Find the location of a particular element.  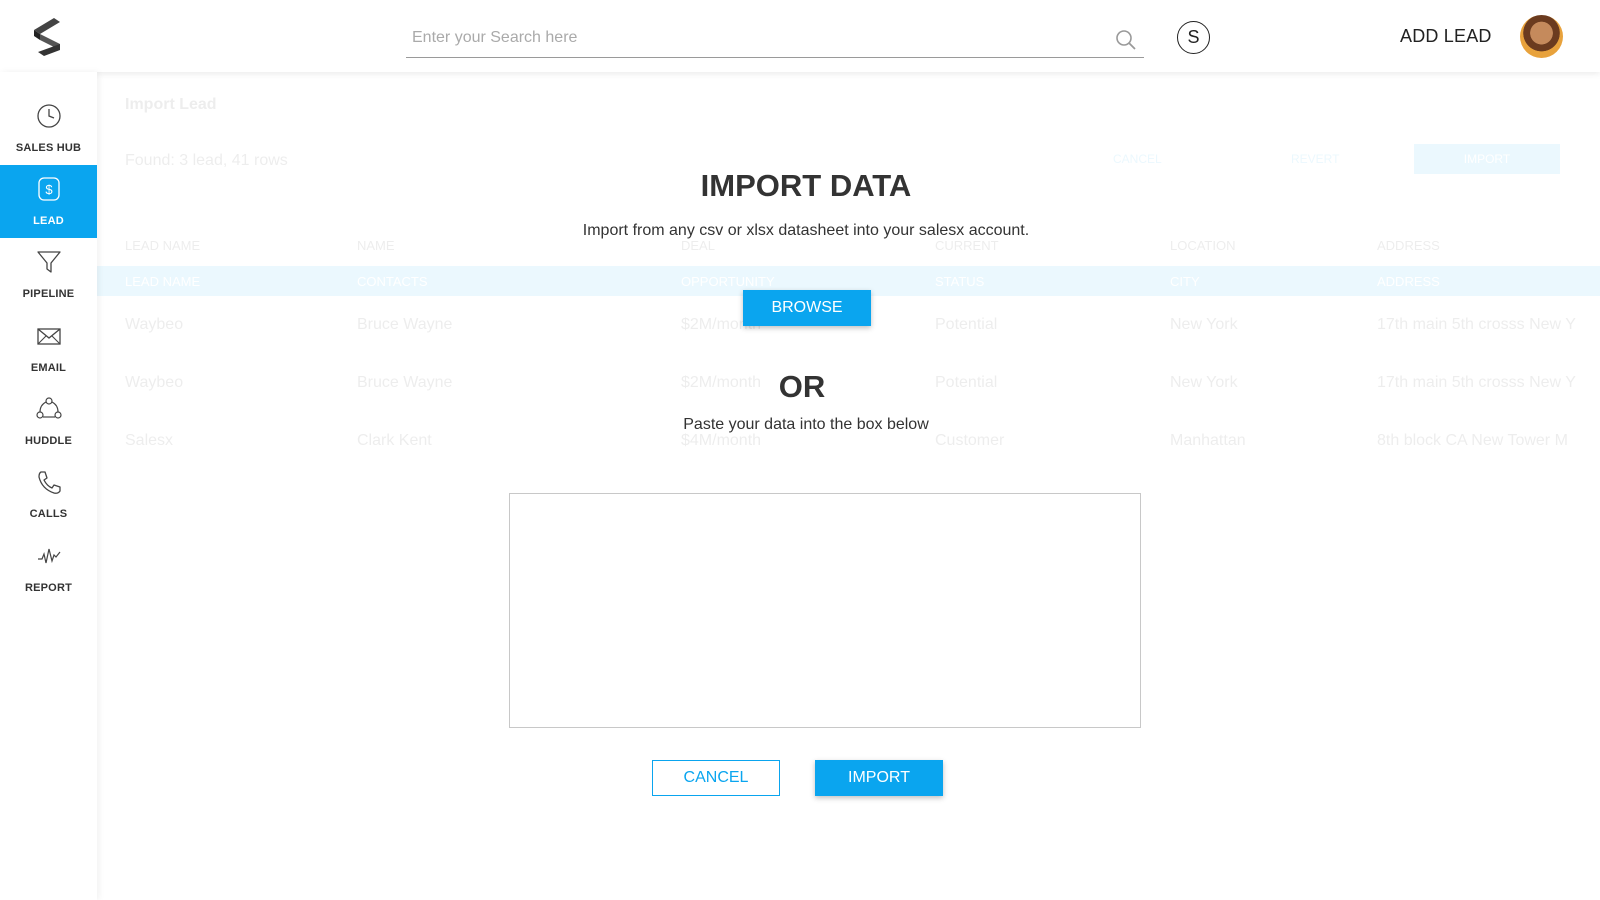

sidebar-item-huddle: HUDDLE is located at coordinates (48, 421).